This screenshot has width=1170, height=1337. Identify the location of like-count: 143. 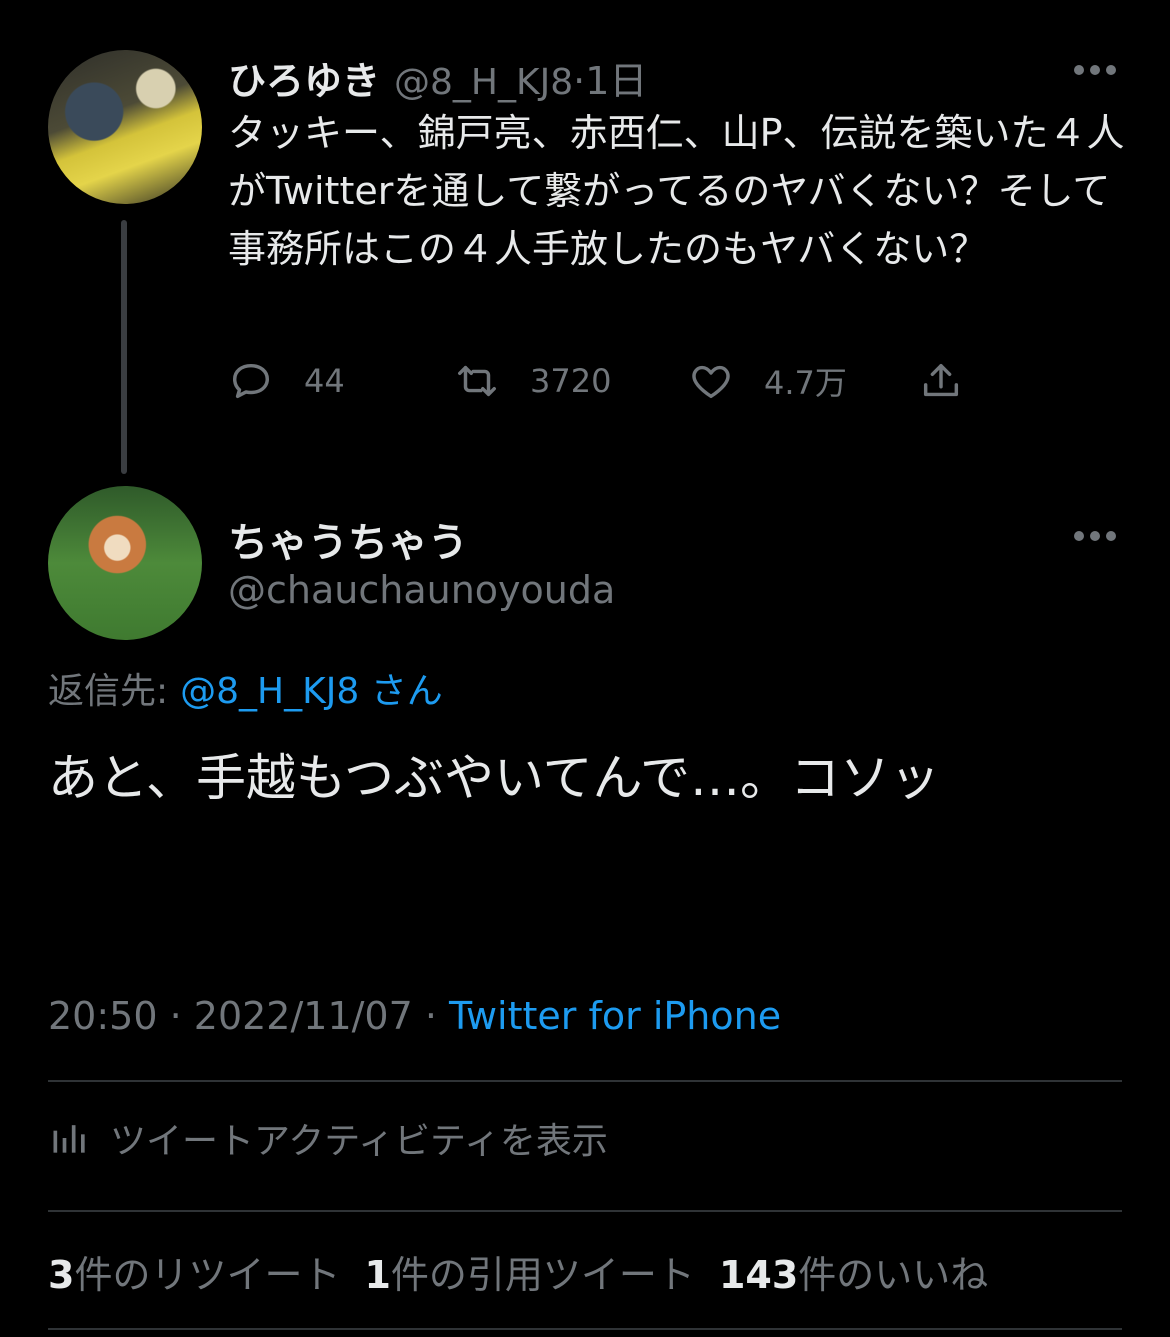
(758, 1275).